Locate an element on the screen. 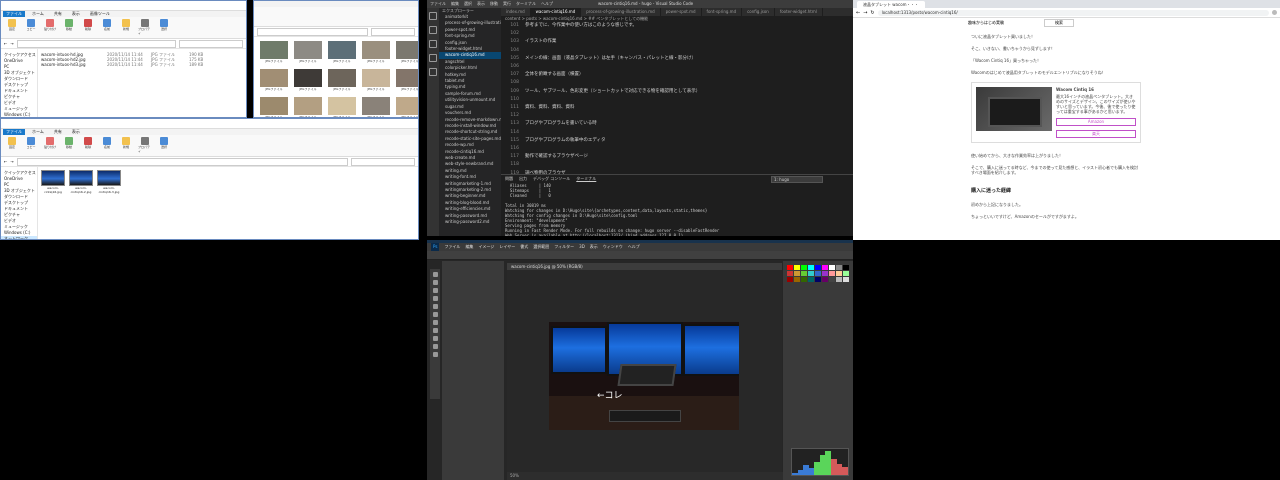 The height and width of the screenshot is (480, 1280). lasso-tool-icon is located at coordinates (435, 290).